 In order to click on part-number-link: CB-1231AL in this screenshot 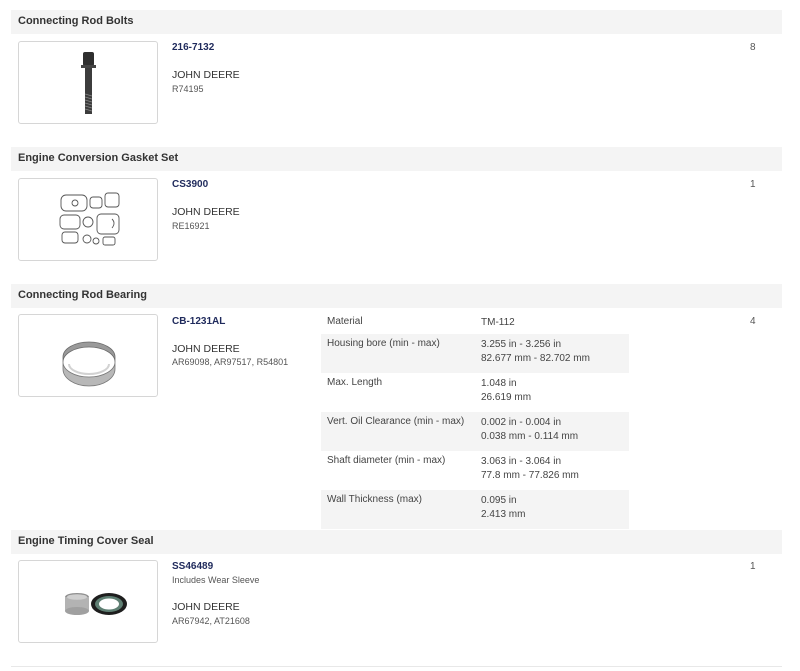, I will do `click(198, 321)`.